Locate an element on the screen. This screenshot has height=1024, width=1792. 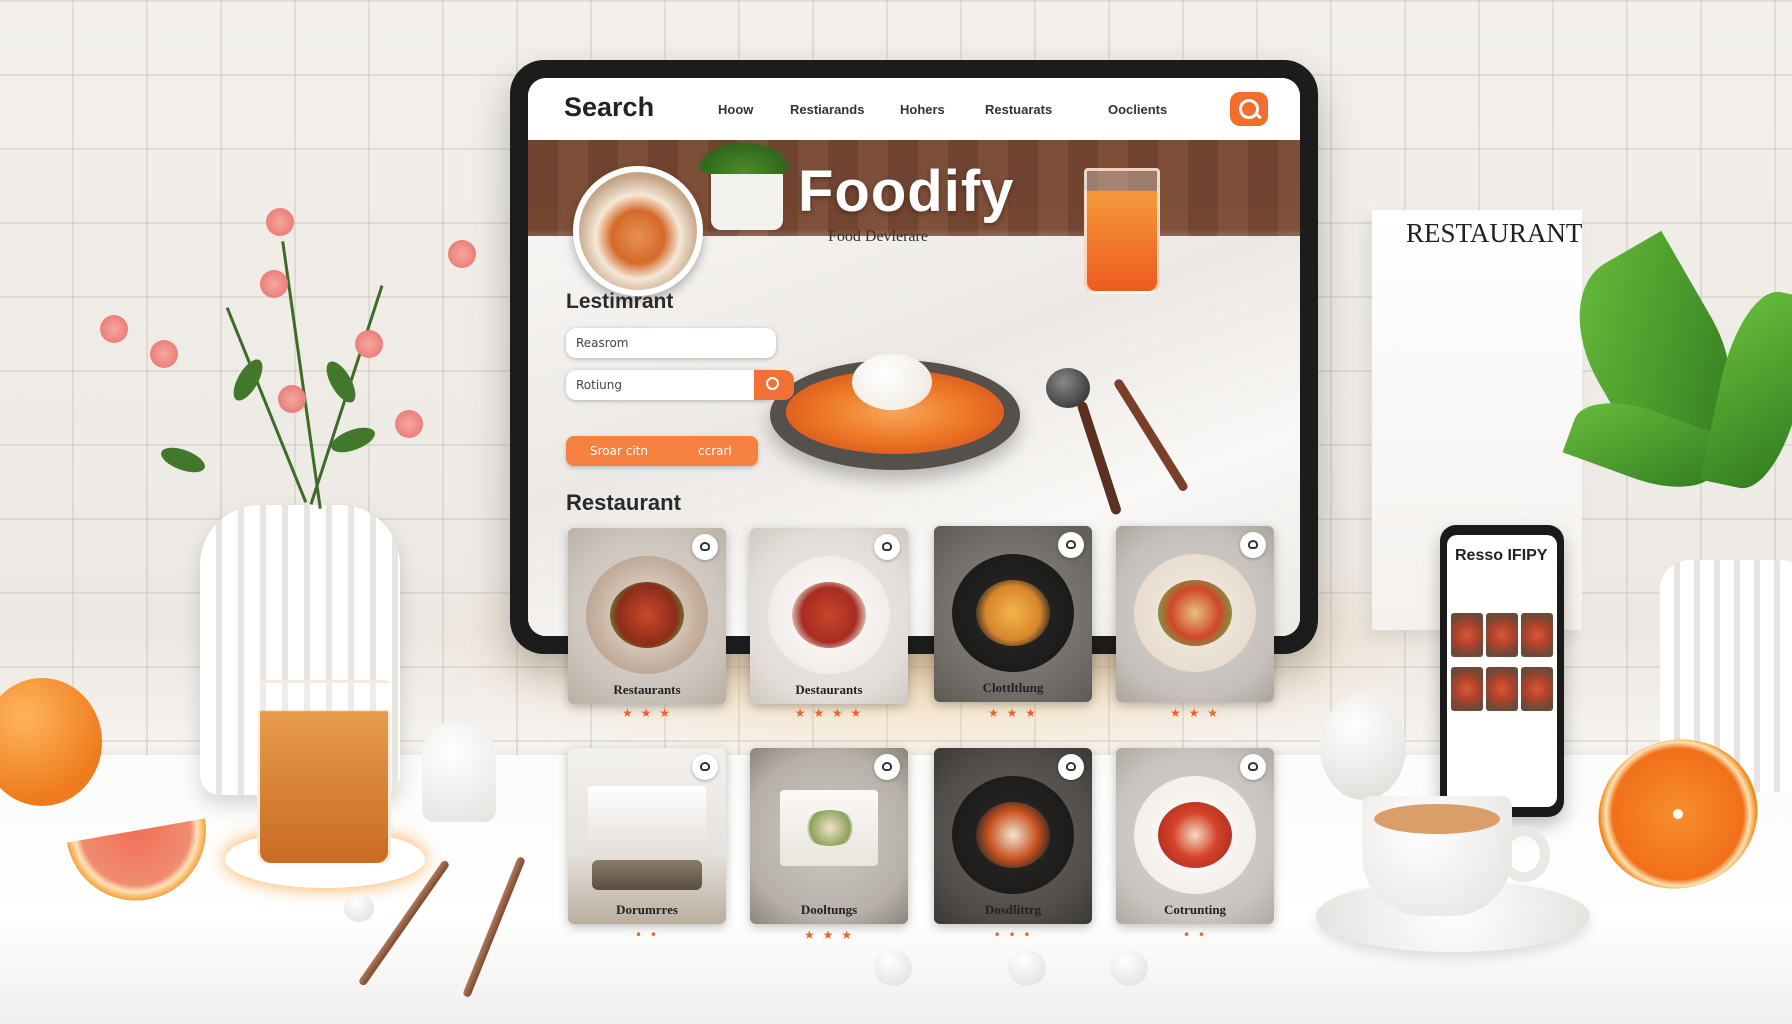
plant-pot is located at coordinates (747, 202).